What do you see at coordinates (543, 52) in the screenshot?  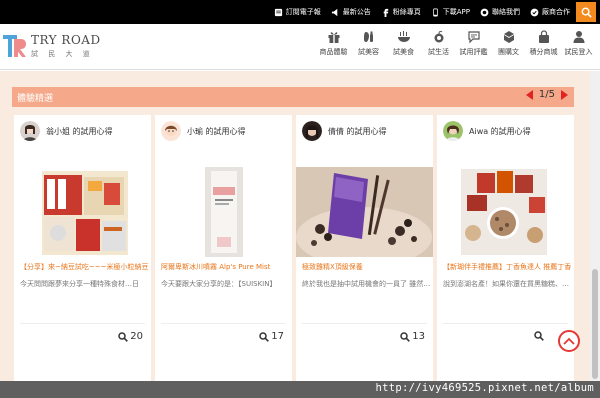 I see `nav-label: 積分商城` at bounding box center [543, 52].